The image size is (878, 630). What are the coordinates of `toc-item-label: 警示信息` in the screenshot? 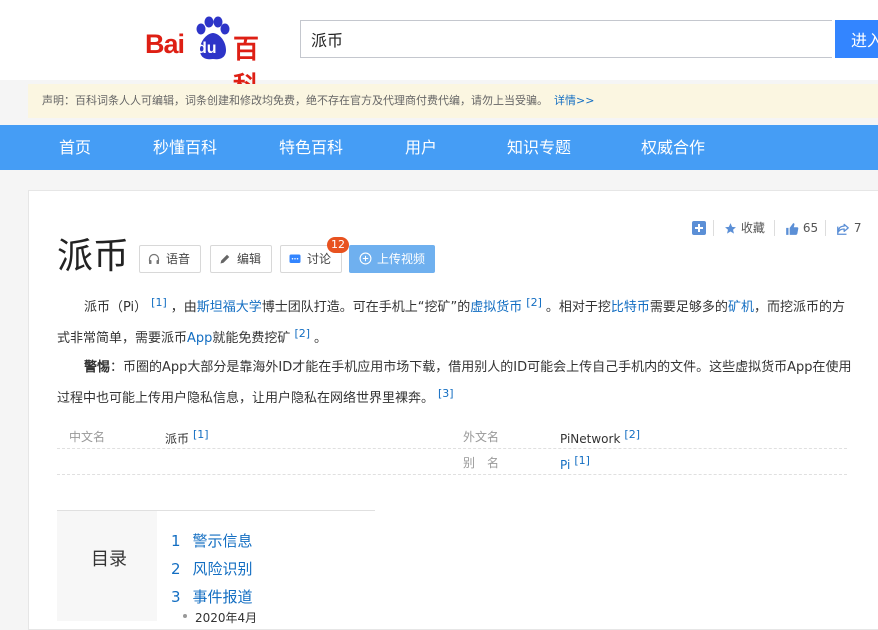 It's located at (222, 541).